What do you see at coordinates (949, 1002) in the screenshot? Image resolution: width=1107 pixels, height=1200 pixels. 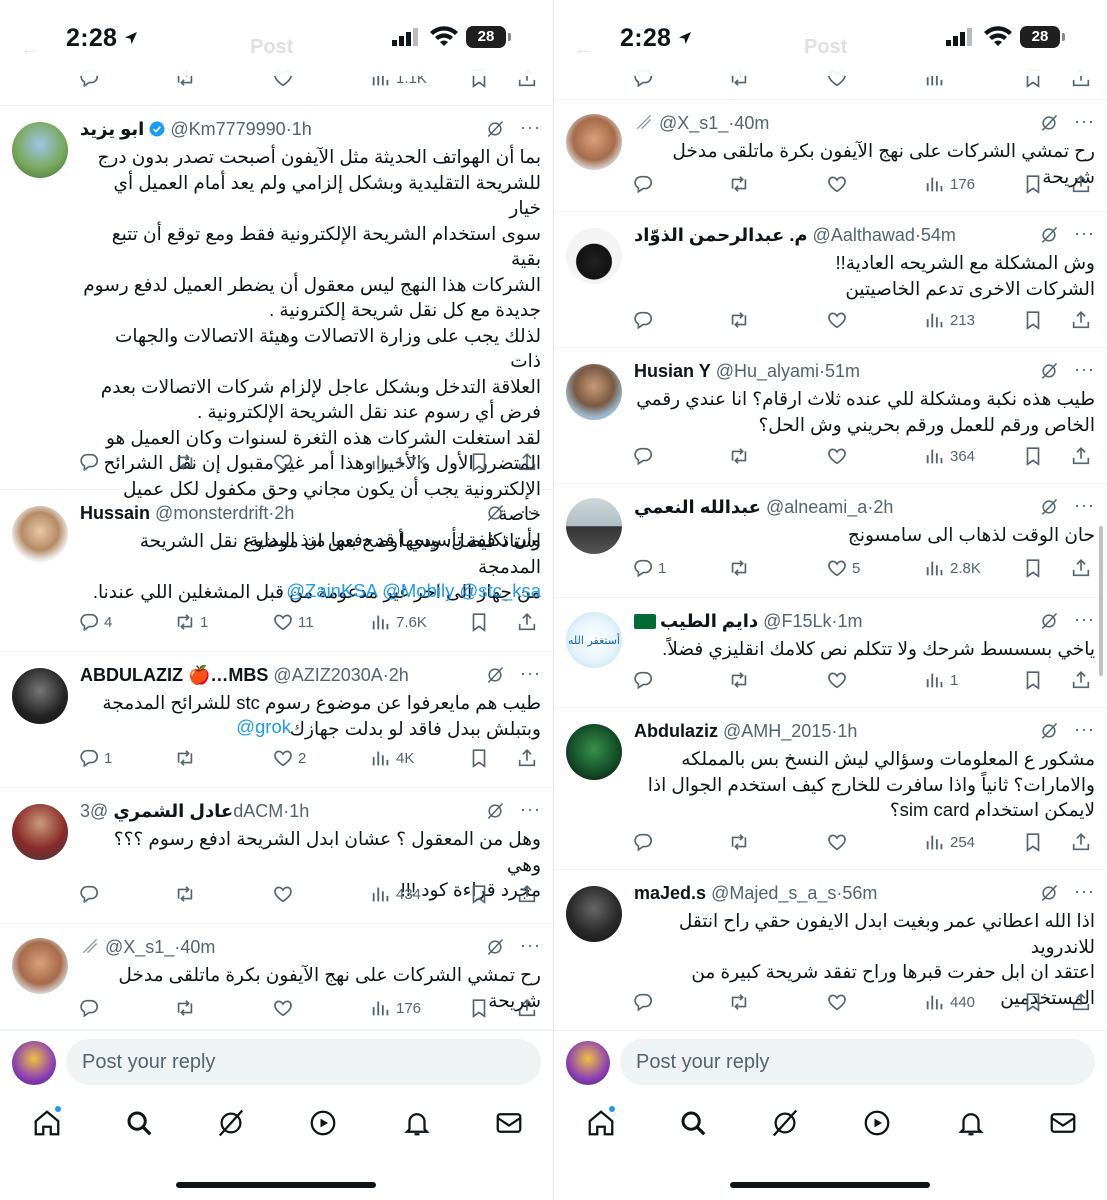 I see `views-button: 440` at bounding box center [949, 1002].